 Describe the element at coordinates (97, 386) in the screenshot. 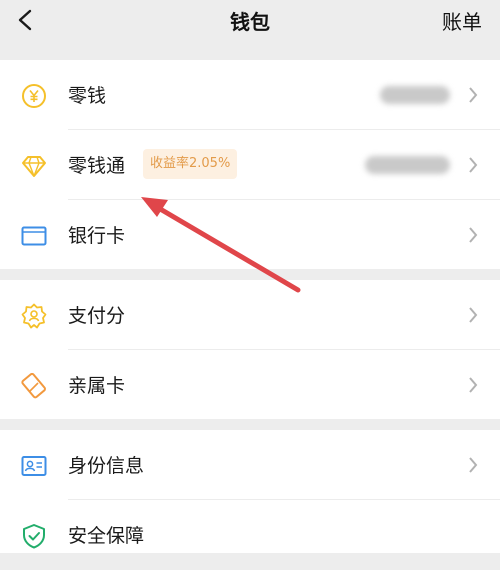

I see `row-label: 亲属卡` at that location.